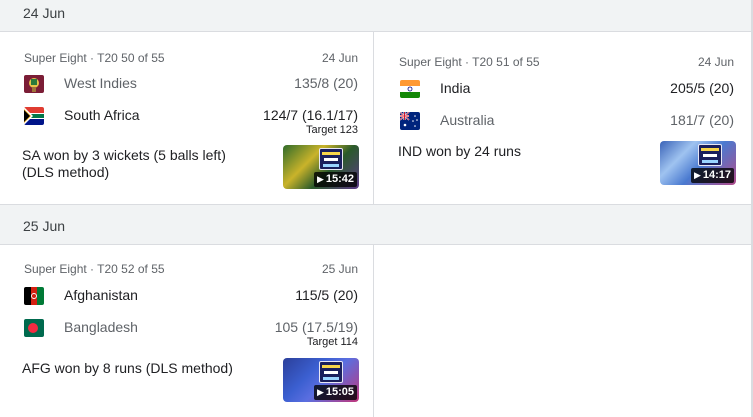 The image size is (753, 417). Describe the element at coordinates (34, 84) in the screenshot. I see `west-indies-flag-icon` at that location.